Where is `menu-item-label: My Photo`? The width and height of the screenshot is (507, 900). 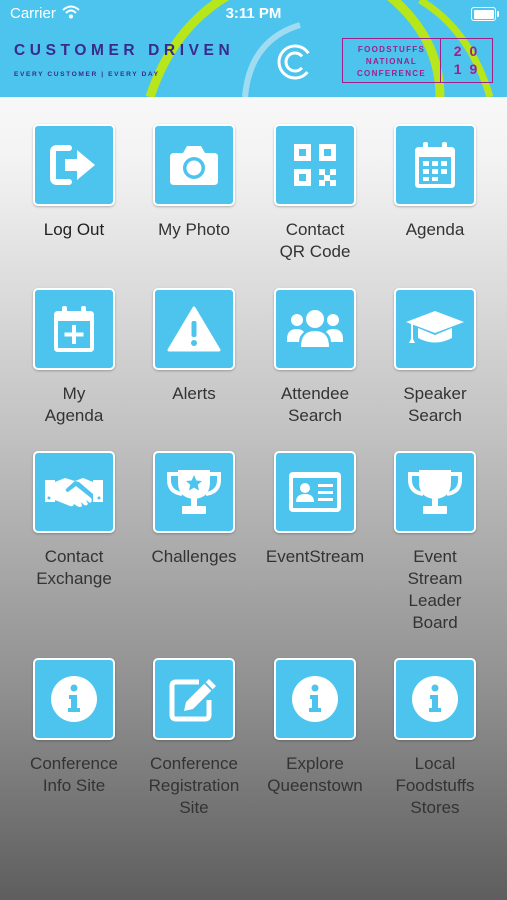
menu-item-label: My Photo is located at coordinates (194, 229).